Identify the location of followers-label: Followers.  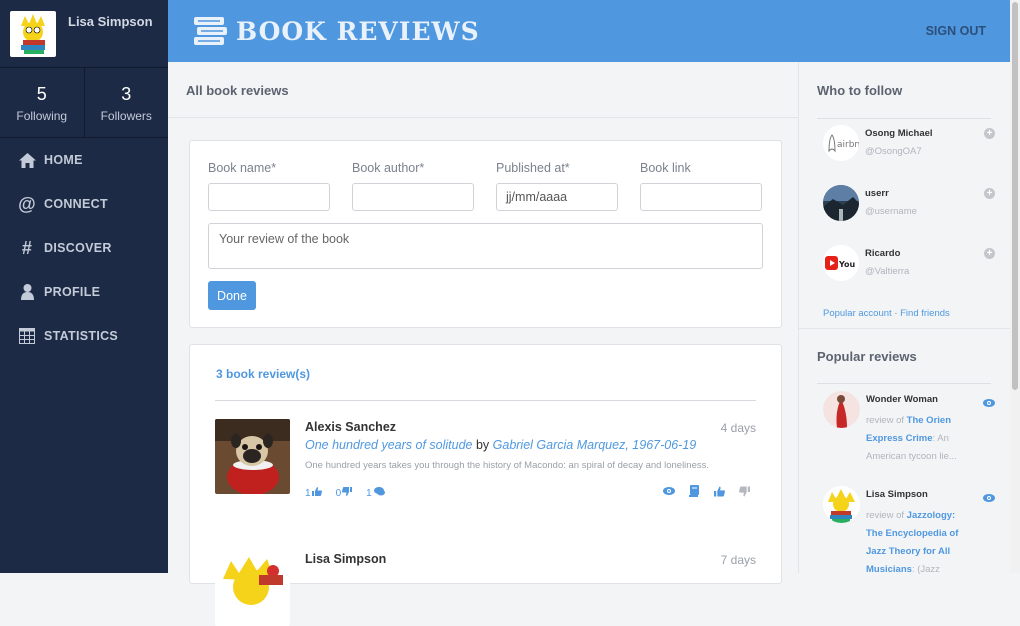
(126, 116).